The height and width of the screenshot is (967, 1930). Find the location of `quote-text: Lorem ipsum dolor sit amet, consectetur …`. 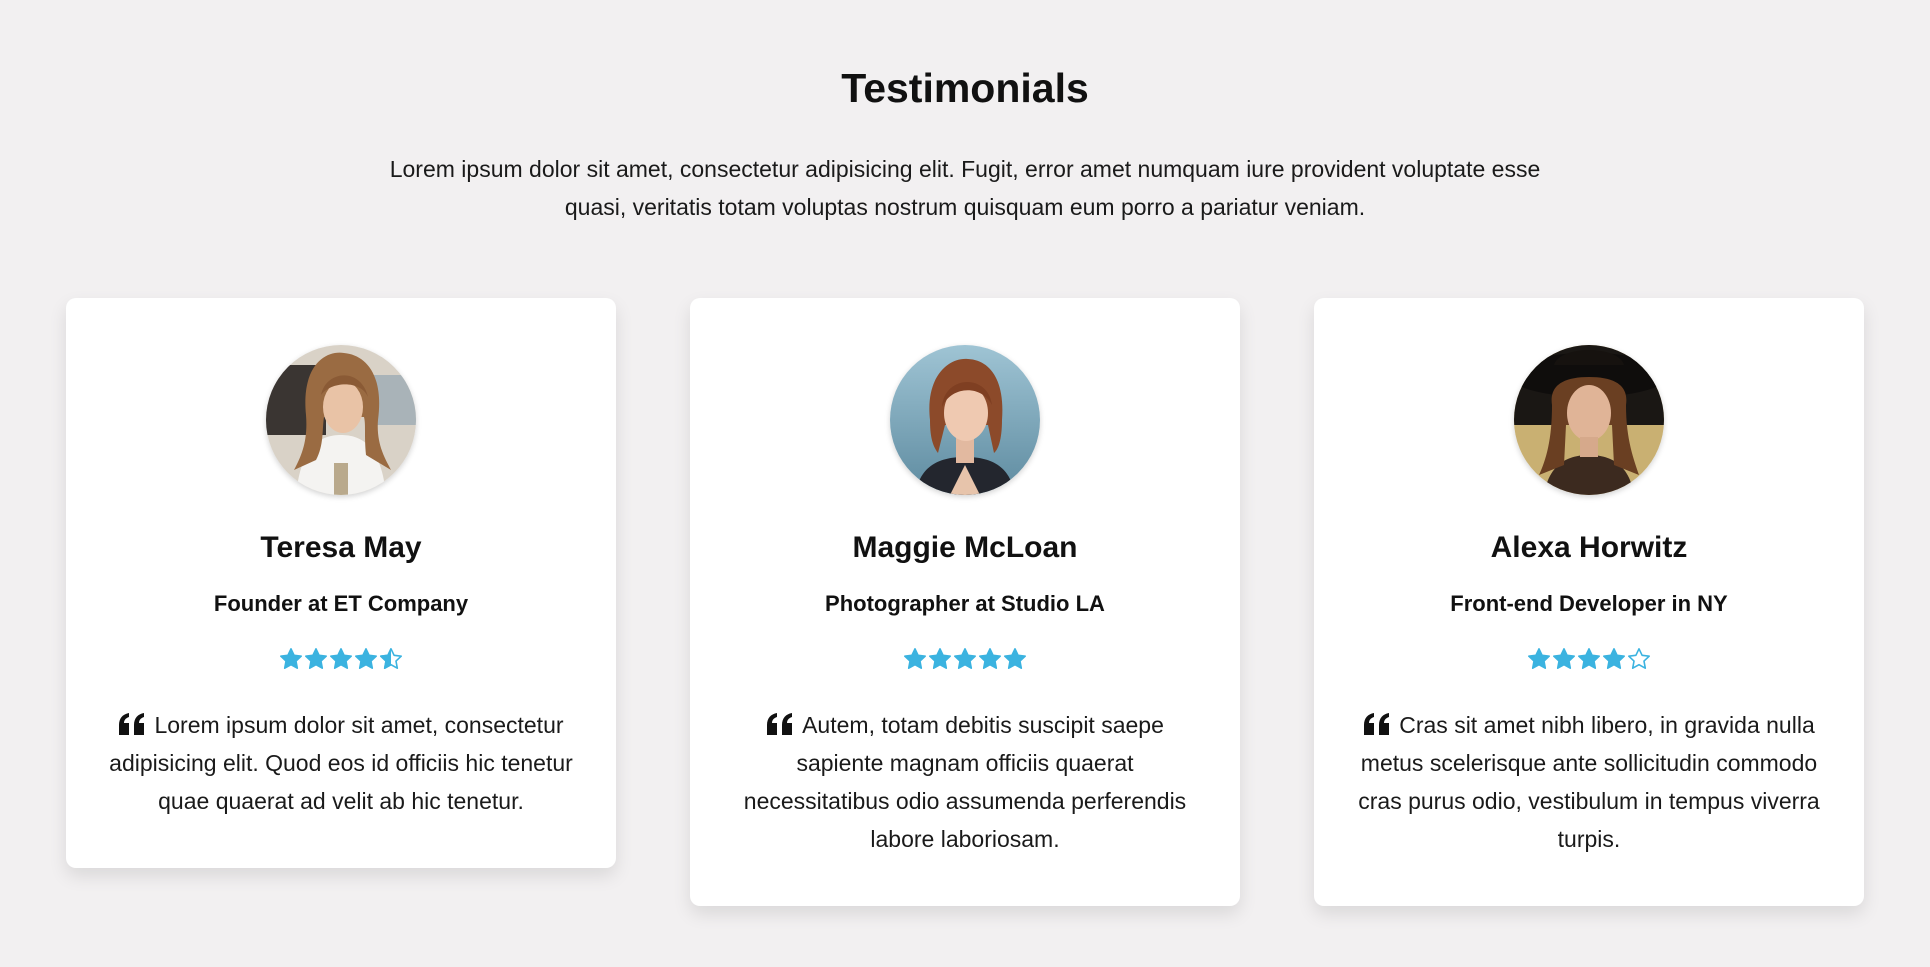

quote-text: Lorem ipsum dolor sit amet, consectetur … is located at coordinates (341, 763).